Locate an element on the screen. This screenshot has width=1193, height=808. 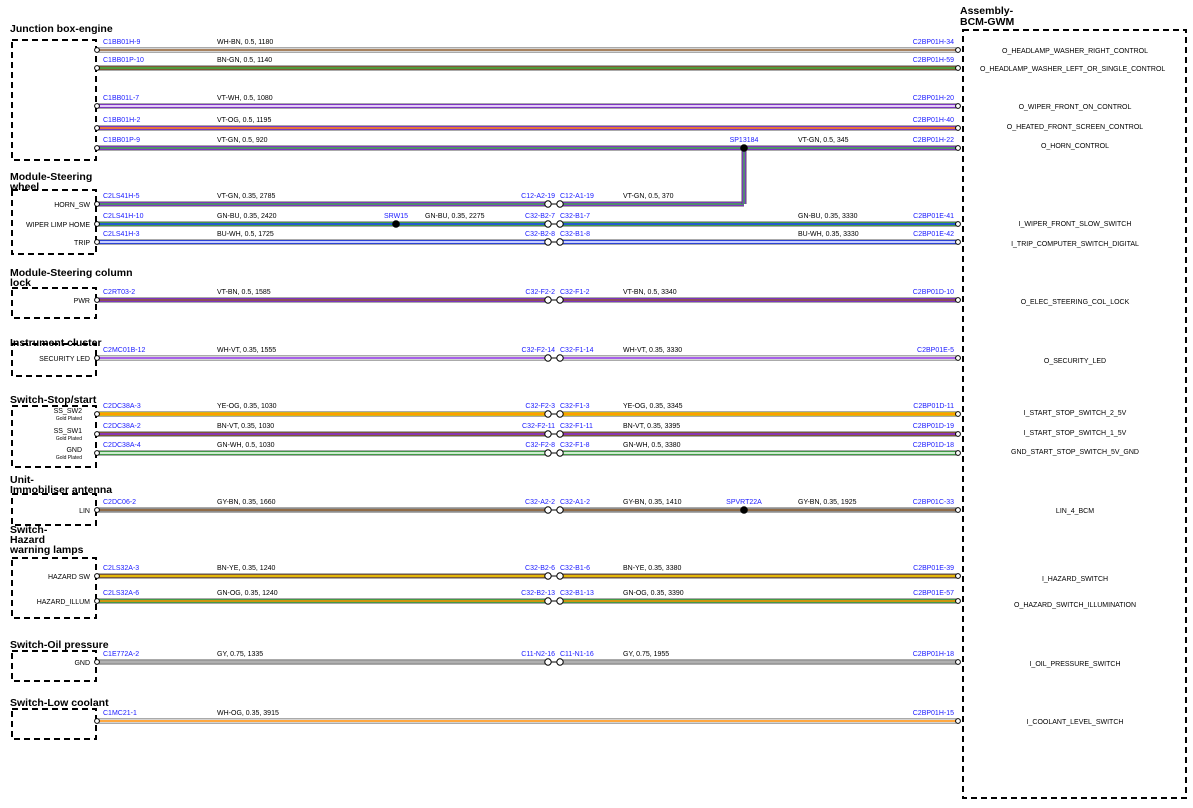
signal-label: O_ELEC_STEERING_COL_LOCK is located at coordinates (1075, 302).